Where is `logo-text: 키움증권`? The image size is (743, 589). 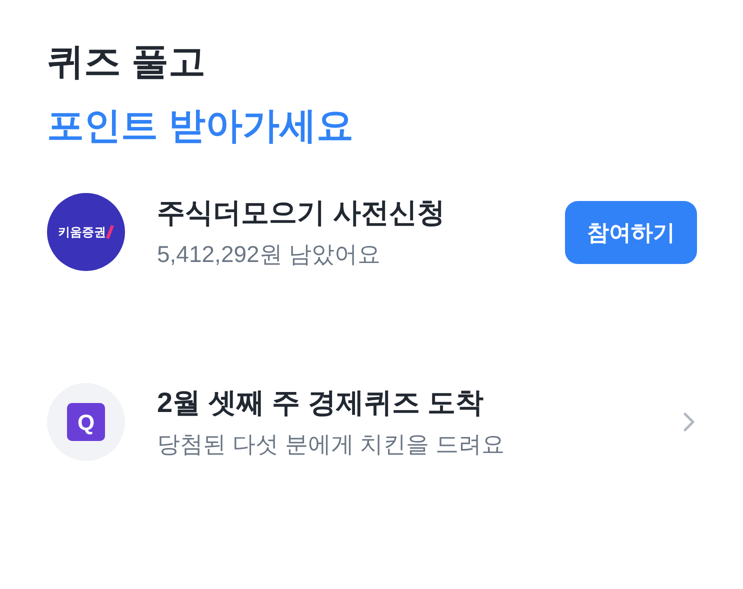 logo-text: 키움증권 is located at coordinates (82, 232).